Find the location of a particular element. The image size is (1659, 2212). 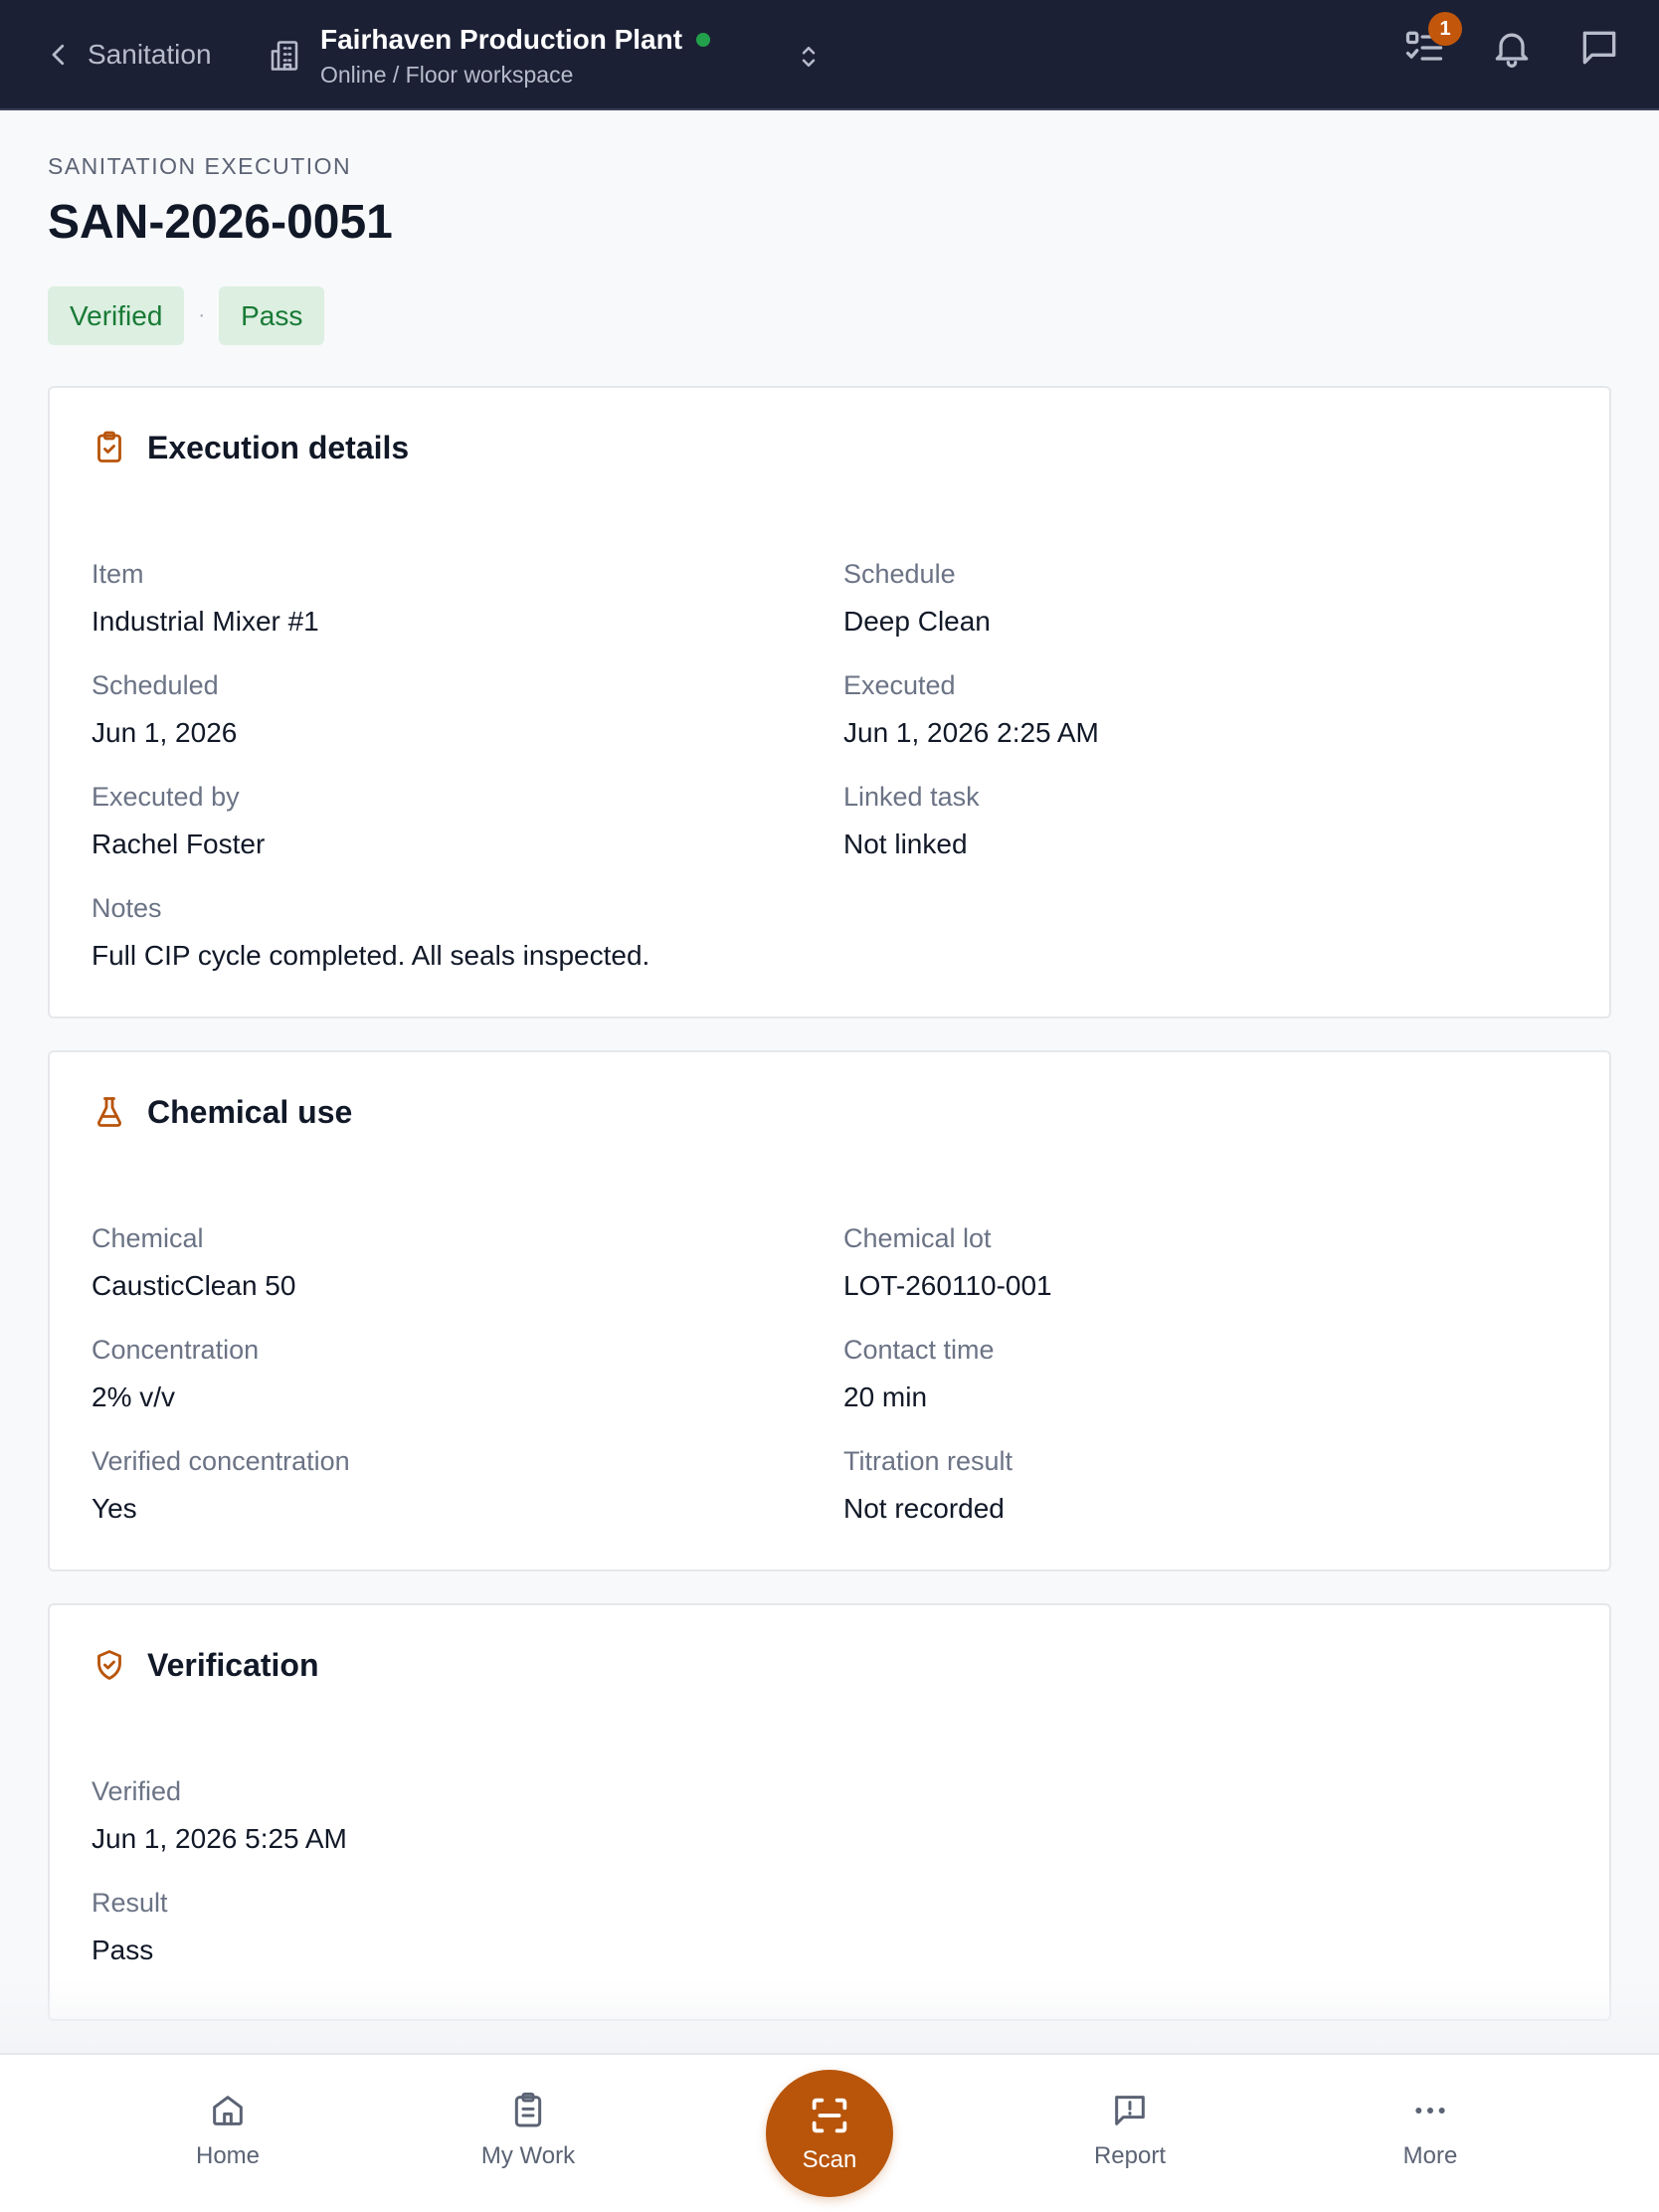

nav-more-label: More is located at coordinates (1430, 2155).